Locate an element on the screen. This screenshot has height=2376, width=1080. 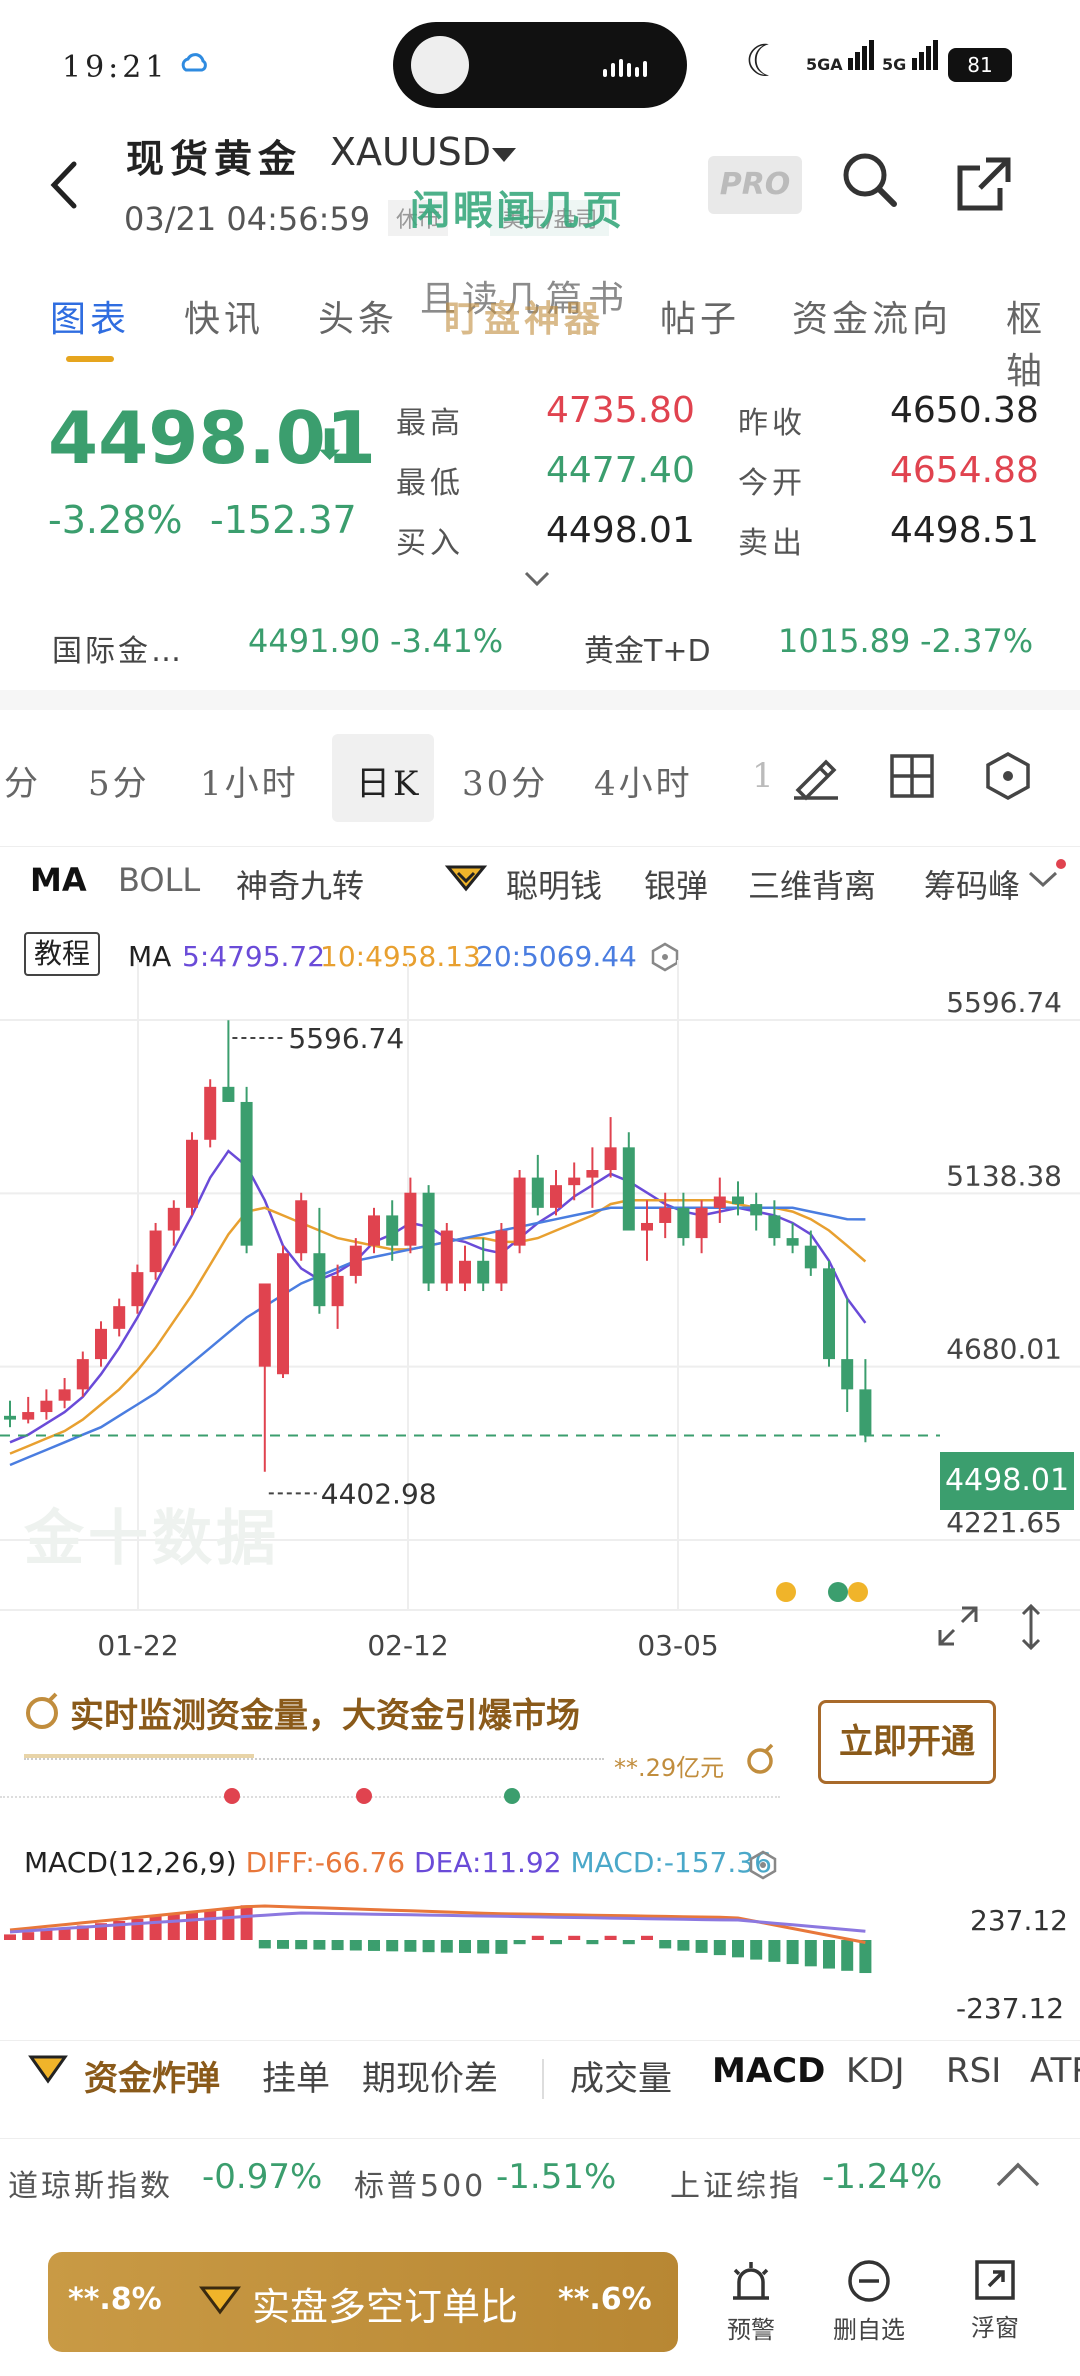
related-price-1: 4491.90 is located at coordinates (314, 641).